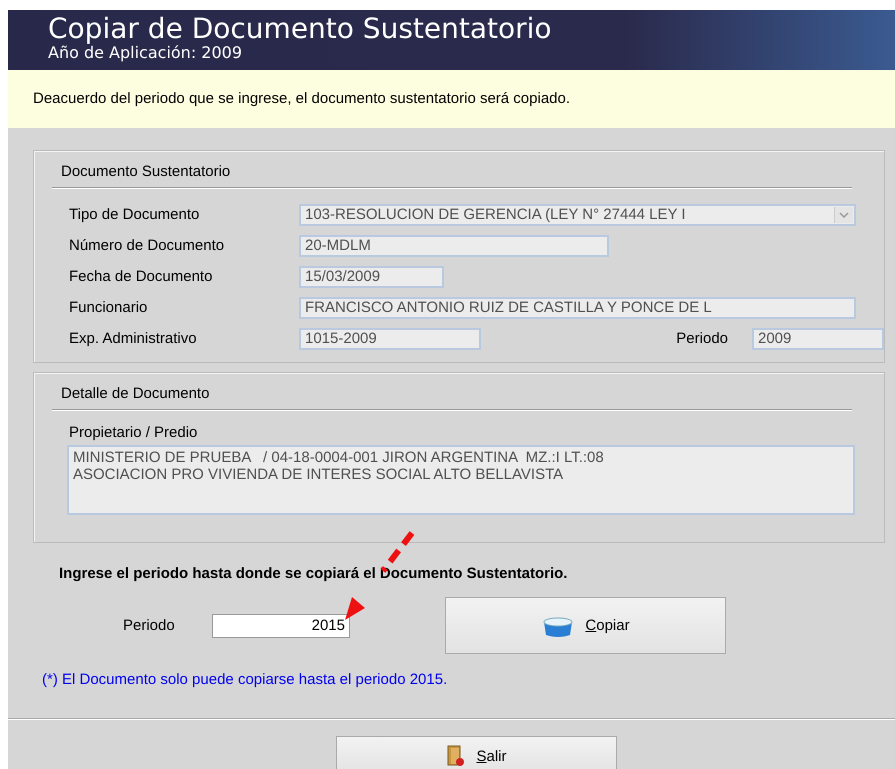 Image resolution: width=895 pixels, height=769 pixels. What do you see at coordinates (145, 171) in the screenshot?
I see `group-title: Documento Sustentatorio` at bounding box center [145, 171].